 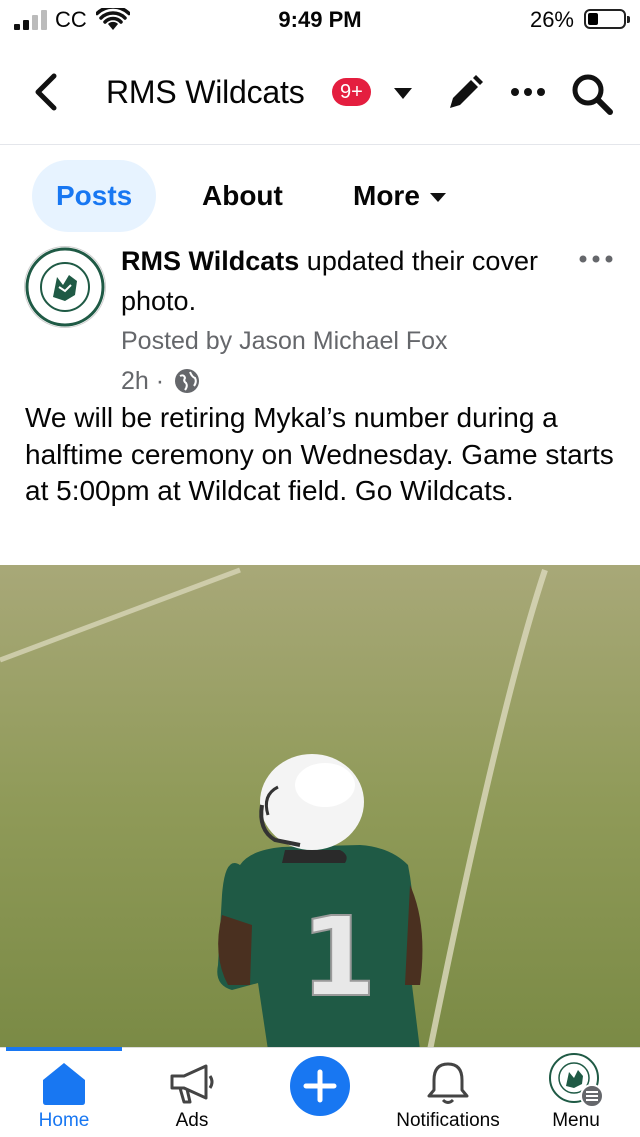 What do you see at coordinates (592, 94) in the screenshot?
I see `search-icon` at bounding box center [592, 94].